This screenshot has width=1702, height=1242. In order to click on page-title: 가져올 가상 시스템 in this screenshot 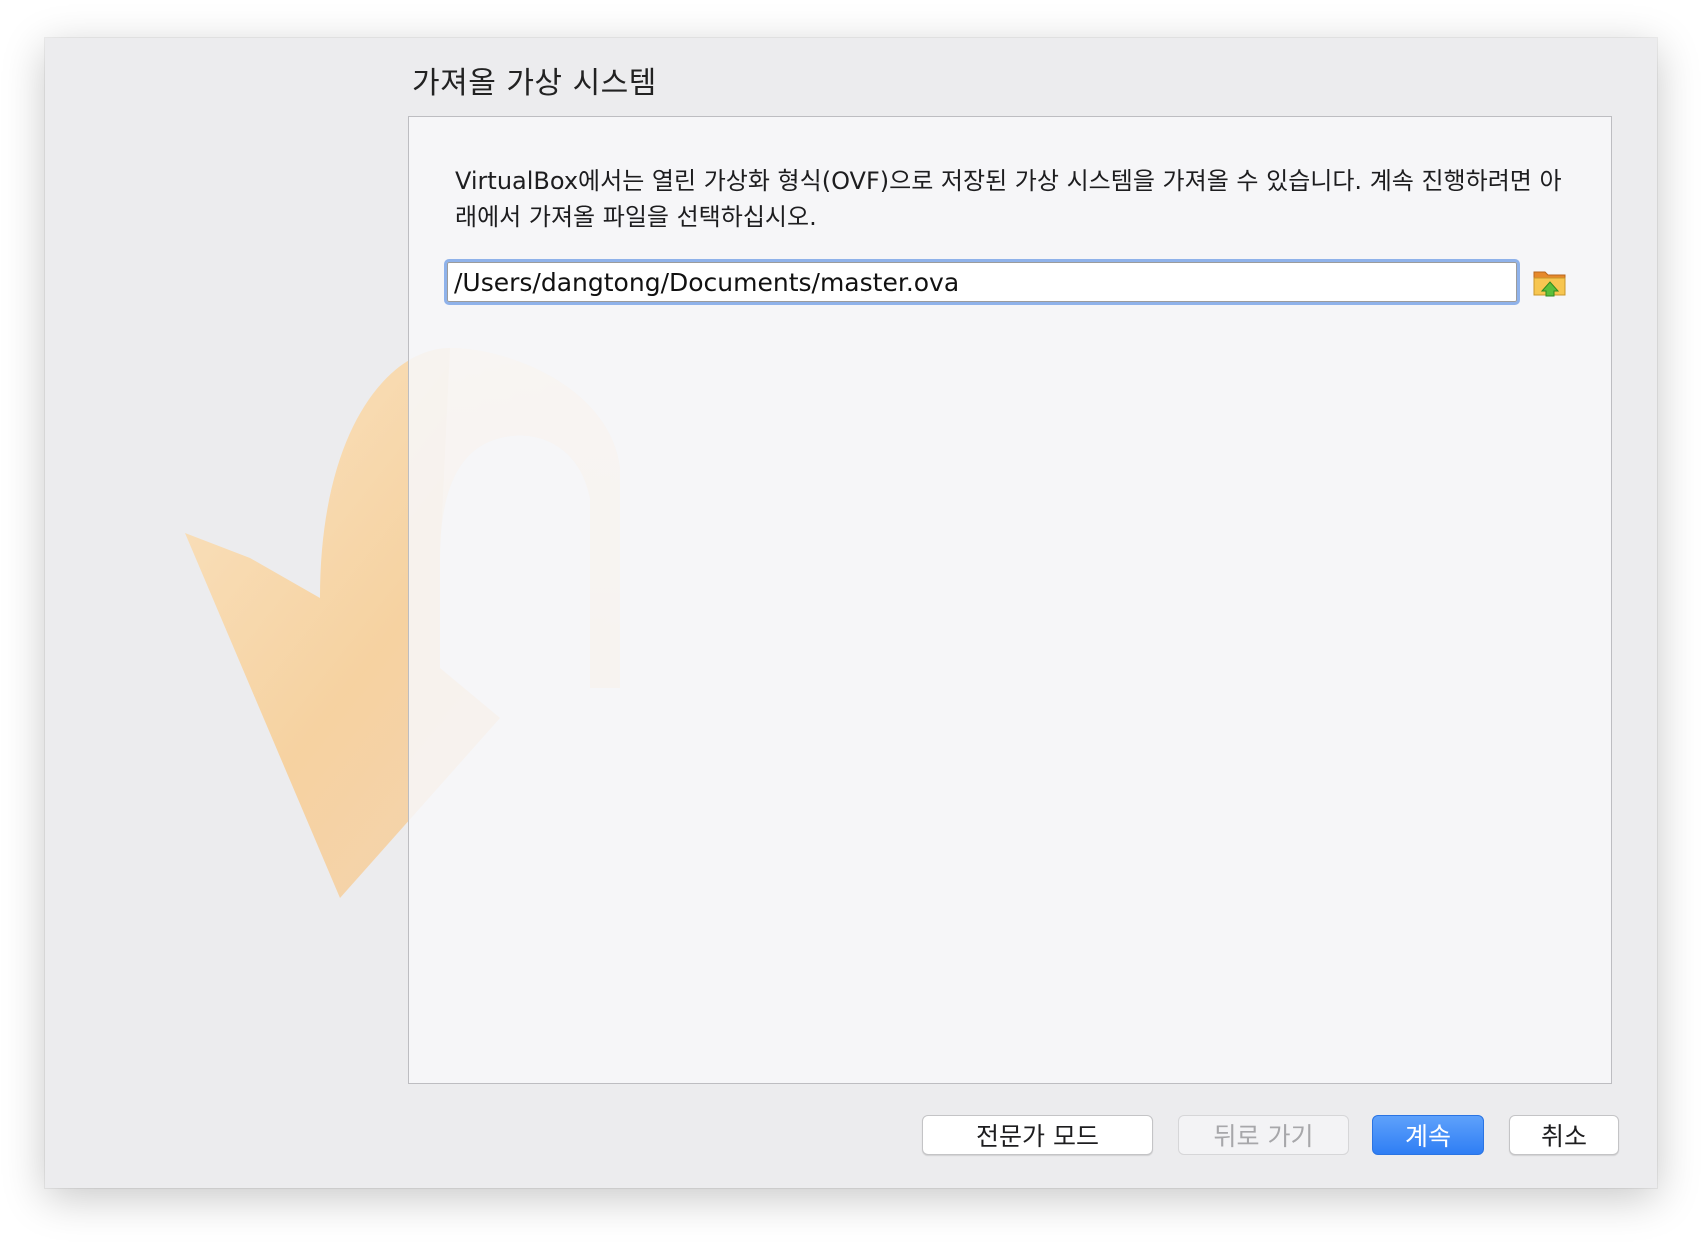, I will do `click(534, 83)`.